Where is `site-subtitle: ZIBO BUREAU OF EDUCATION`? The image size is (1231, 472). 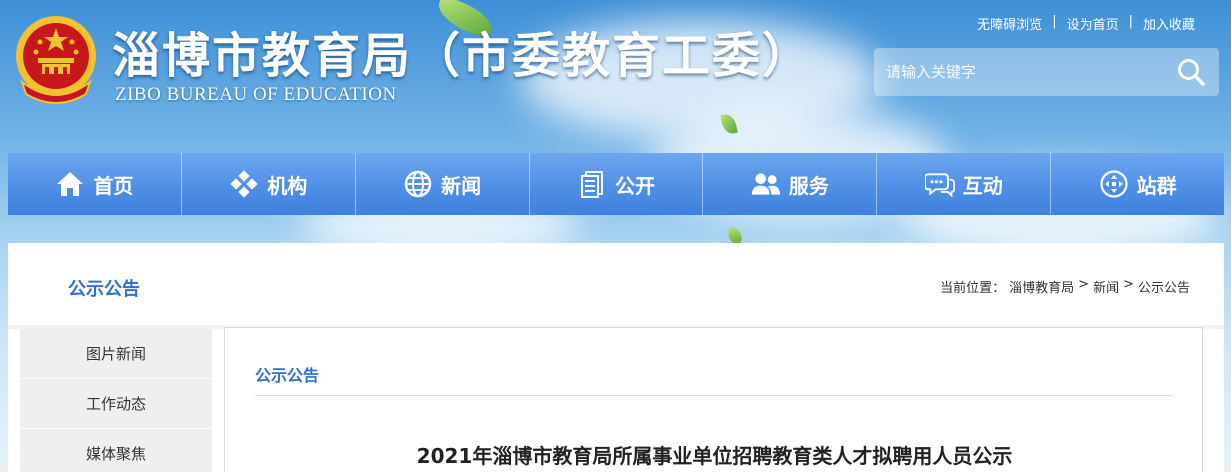 site-subtitle: ZIBO BUREAU OF EDUCATION is located at coordinates (256, 94).